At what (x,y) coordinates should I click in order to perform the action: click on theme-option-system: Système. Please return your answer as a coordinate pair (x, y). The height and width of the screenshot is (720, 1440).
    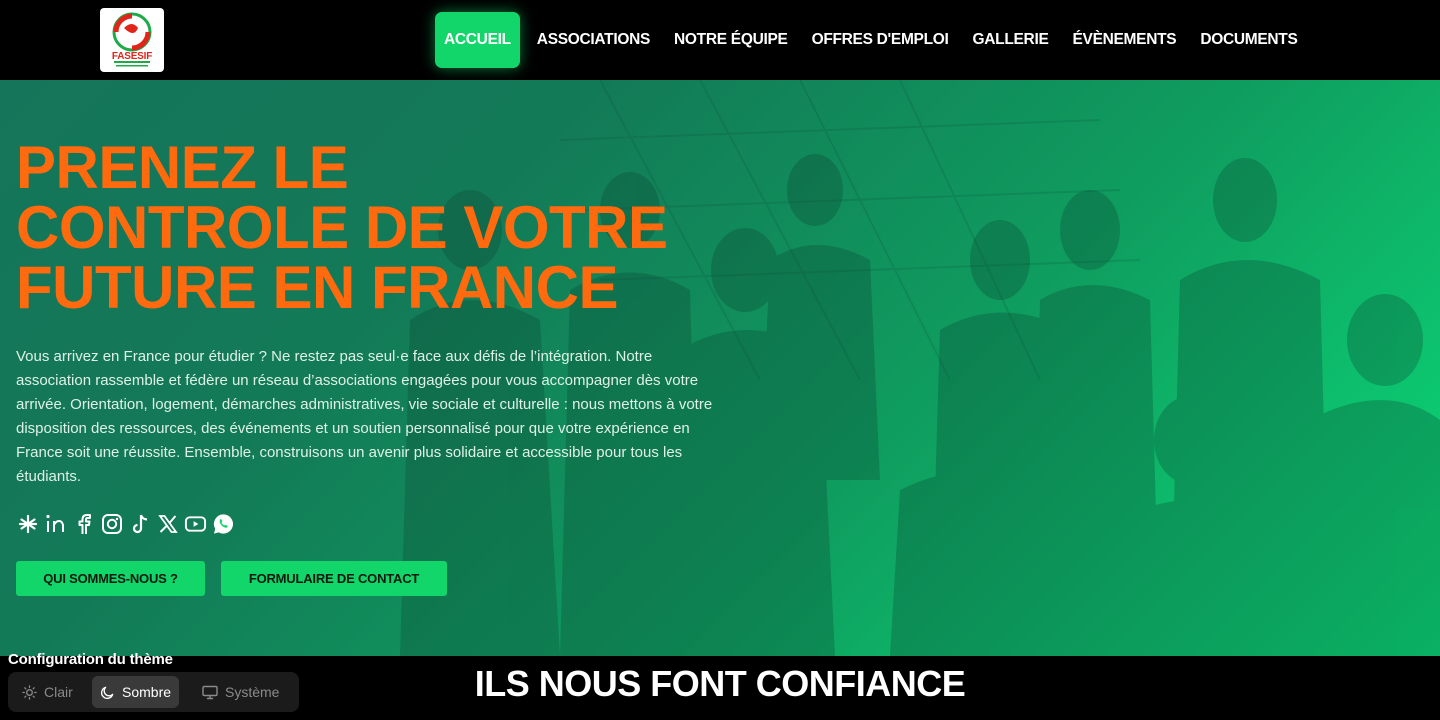
    Looking at the image, I should click on (240, 692).